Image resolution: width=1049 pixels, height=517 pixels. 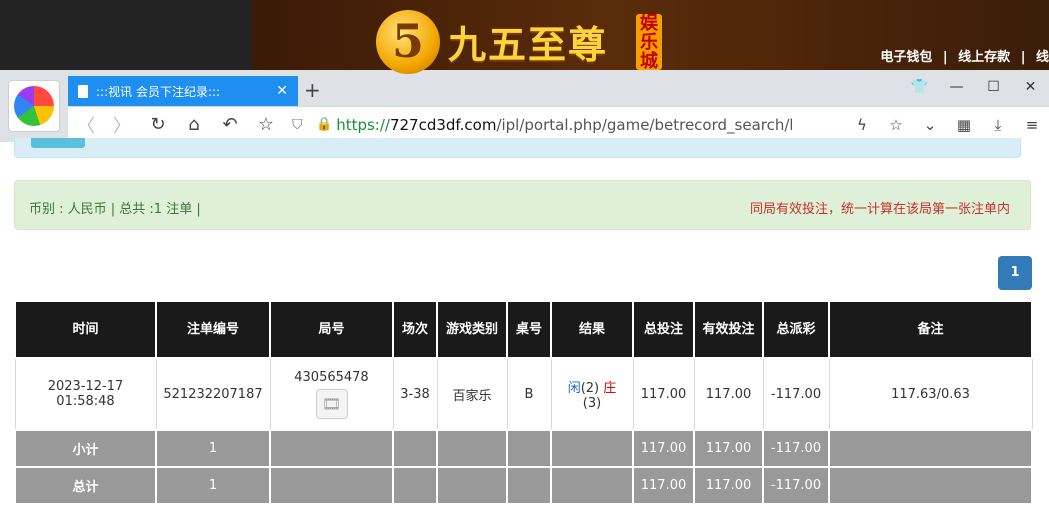 What do you see at coordinates (415, 394) in the screenshot?
I see `cell-session: 3-38` at bounding box center [415, 394].